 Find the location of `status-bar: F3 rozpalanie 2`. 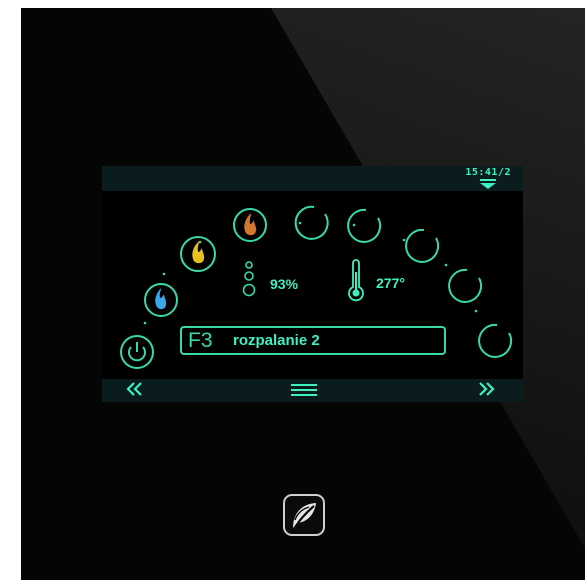

status-bar: F3 rozpalanie 2 is located at coordinates (313, 340).